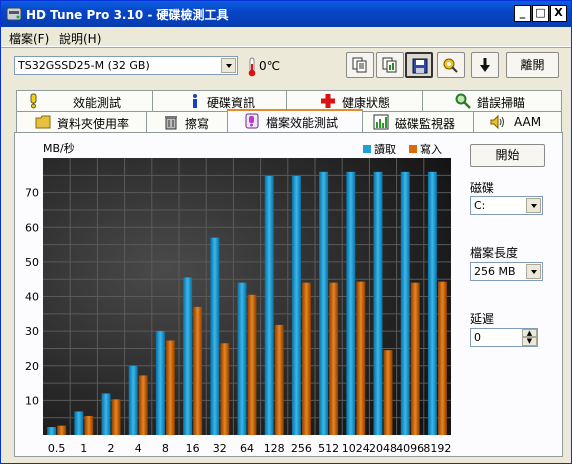 The width and height of the screenshot is (572, 464). Describe the element at coordinates (14, 14) in the screenshot. I see `app-icon` at that location.